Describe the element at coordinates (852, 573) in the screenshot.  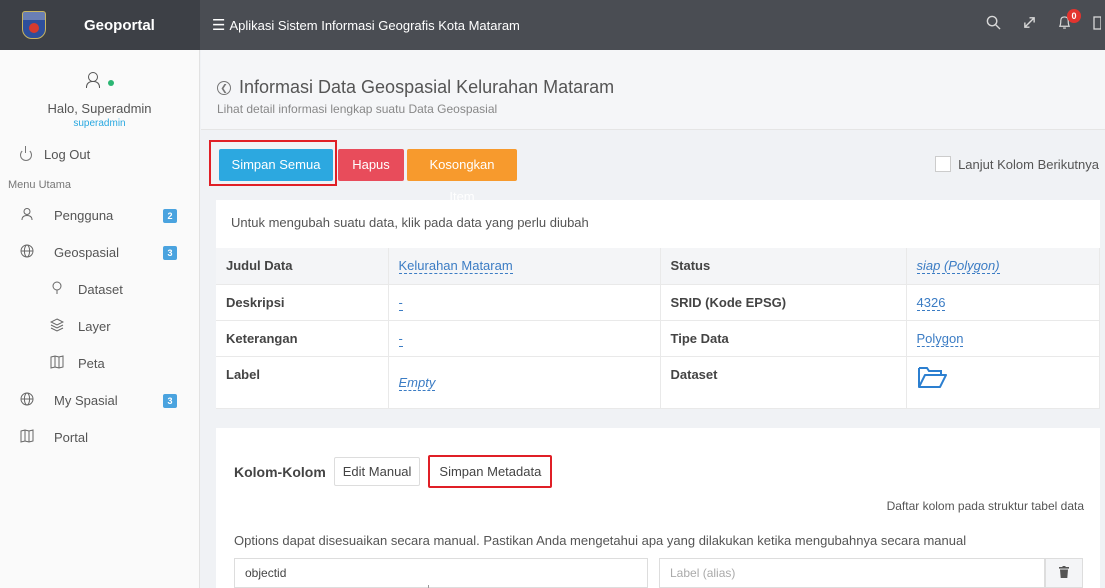
I see `alias-input: Label (alias)` at that location.